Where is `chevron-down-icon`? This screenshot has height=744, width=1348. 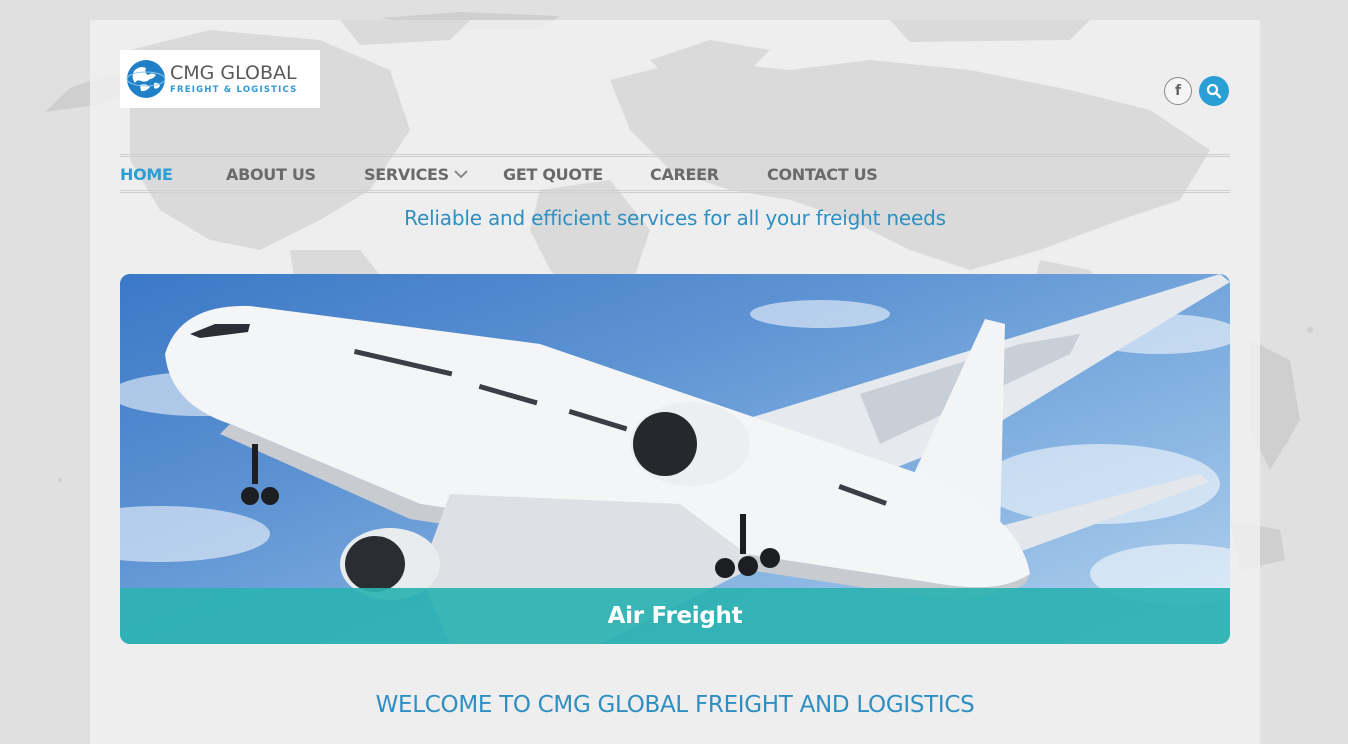
chevron-down-icon is located at coordinates (461, 174).